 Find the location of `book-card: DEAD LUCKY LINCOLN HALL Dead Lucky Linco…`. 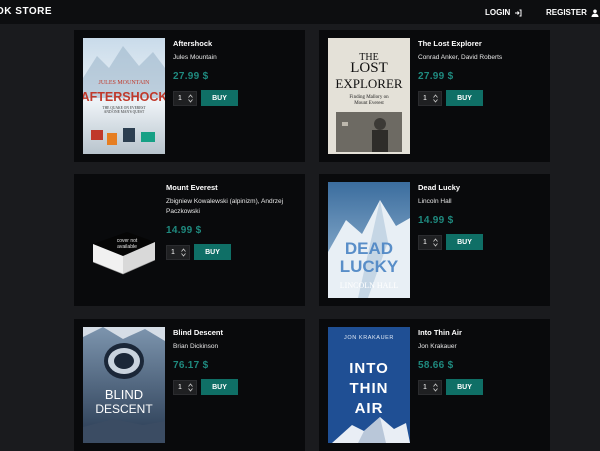

book-card: DEAD LUCKY LINCOLN HALL Dead Lucky Linco… is located at coordinates (434, 240).